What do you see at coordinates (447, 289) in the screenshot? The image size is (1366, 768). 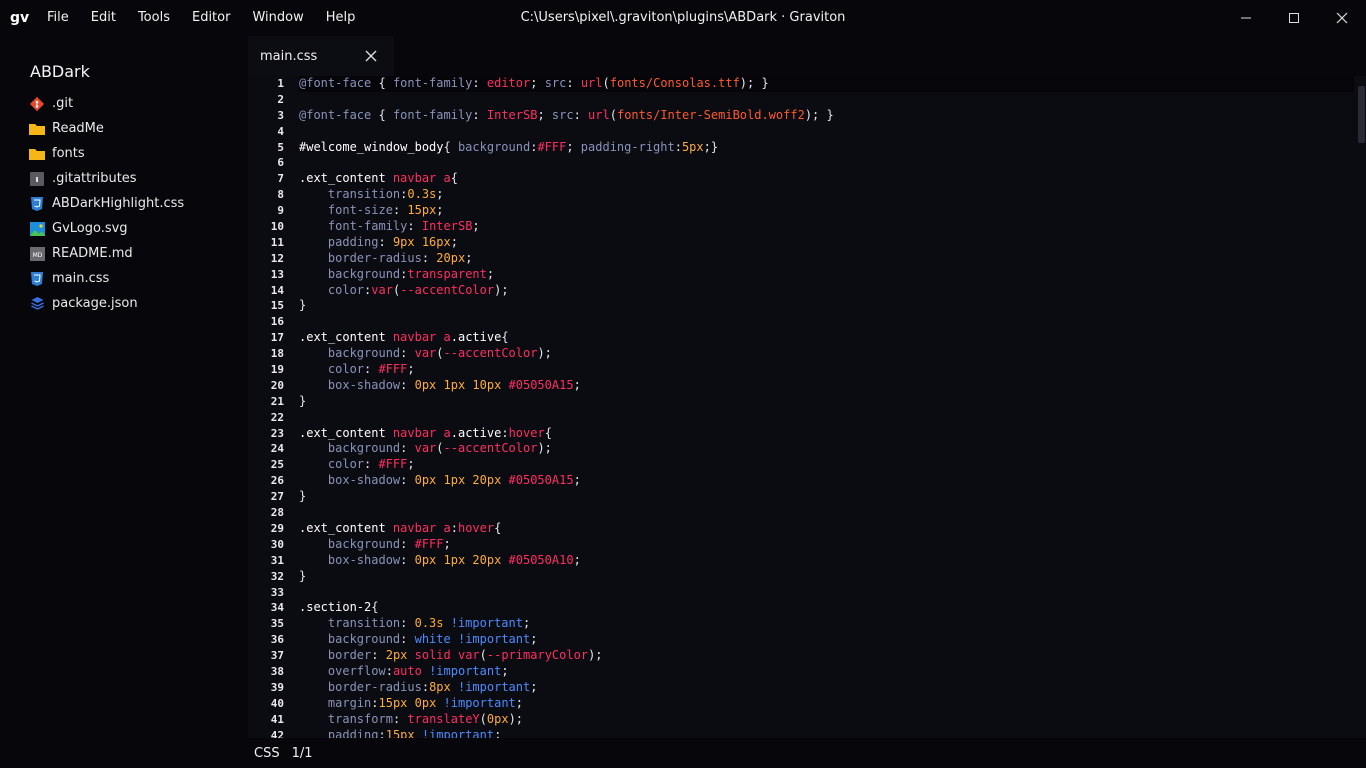 I see `code-token: --accentColor` at bounding box center [447, 289].